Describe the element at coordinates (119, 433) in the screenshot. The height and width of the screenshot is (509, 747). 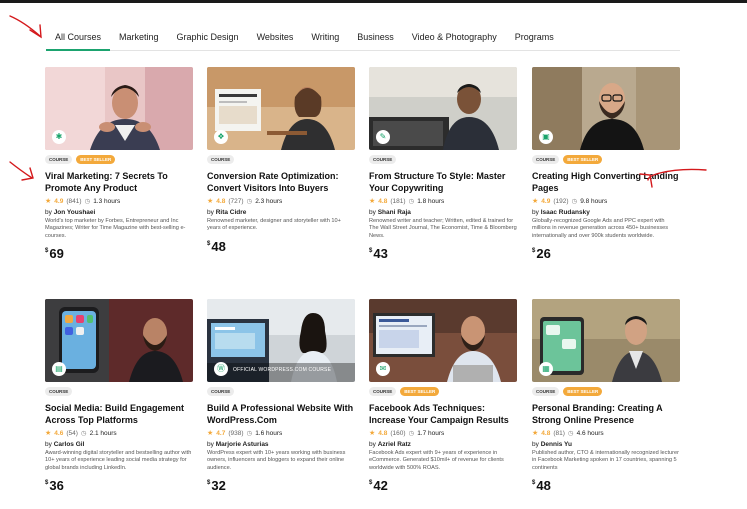
I see `course-rating: ★ 4.6 (54) ◷ 2.1 hours` at that location.